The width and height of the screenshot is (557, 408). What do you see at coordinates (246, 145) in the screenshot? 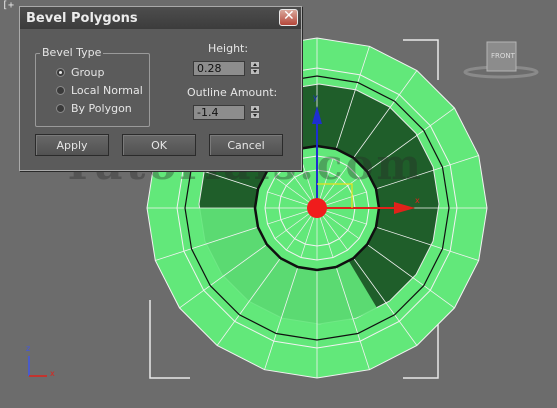
I see `cancel-button: Cancel` at bounding box center [246, 145].